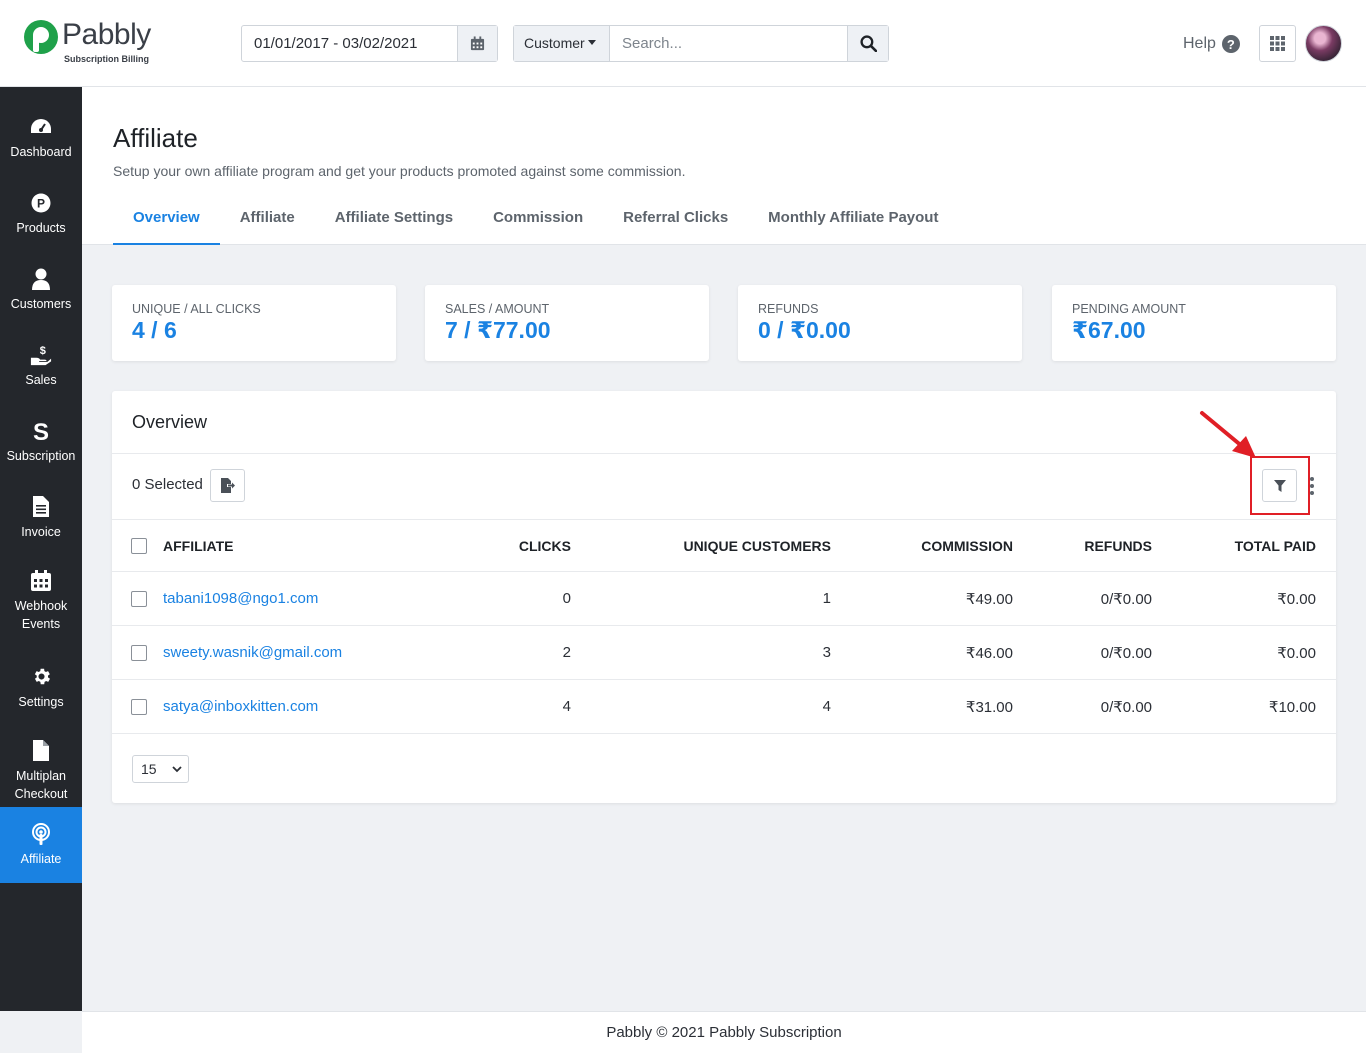  What do you see at coordinates (394, 220) in the screenshot?
I see `tab-affiliate-settings: Affiliate Settings` at bounding box center [394, 220].